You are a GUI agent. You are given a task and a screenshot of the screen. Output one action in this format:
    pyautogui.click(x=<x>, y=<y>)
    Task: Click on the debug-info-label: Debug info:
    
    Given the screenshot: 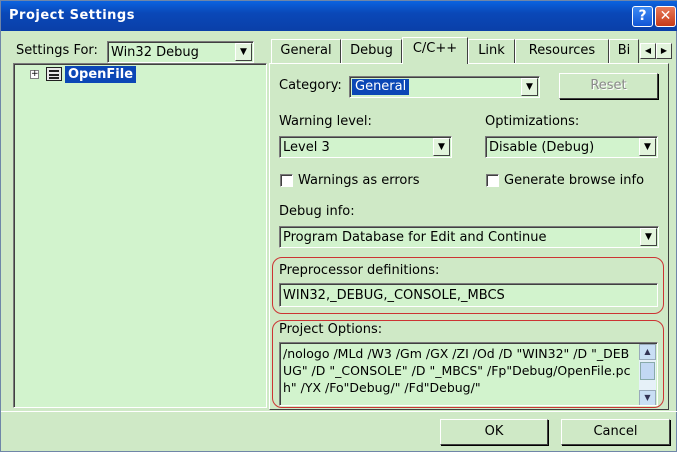 What is the action you would take?
    pyautogui.click(x=317, y=211)
    